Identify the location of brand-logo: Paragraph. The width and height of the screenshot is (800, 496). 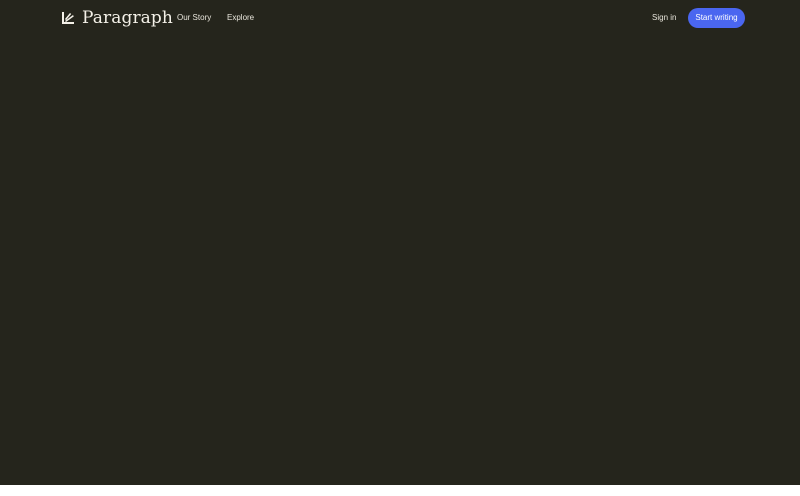
(117, 18).